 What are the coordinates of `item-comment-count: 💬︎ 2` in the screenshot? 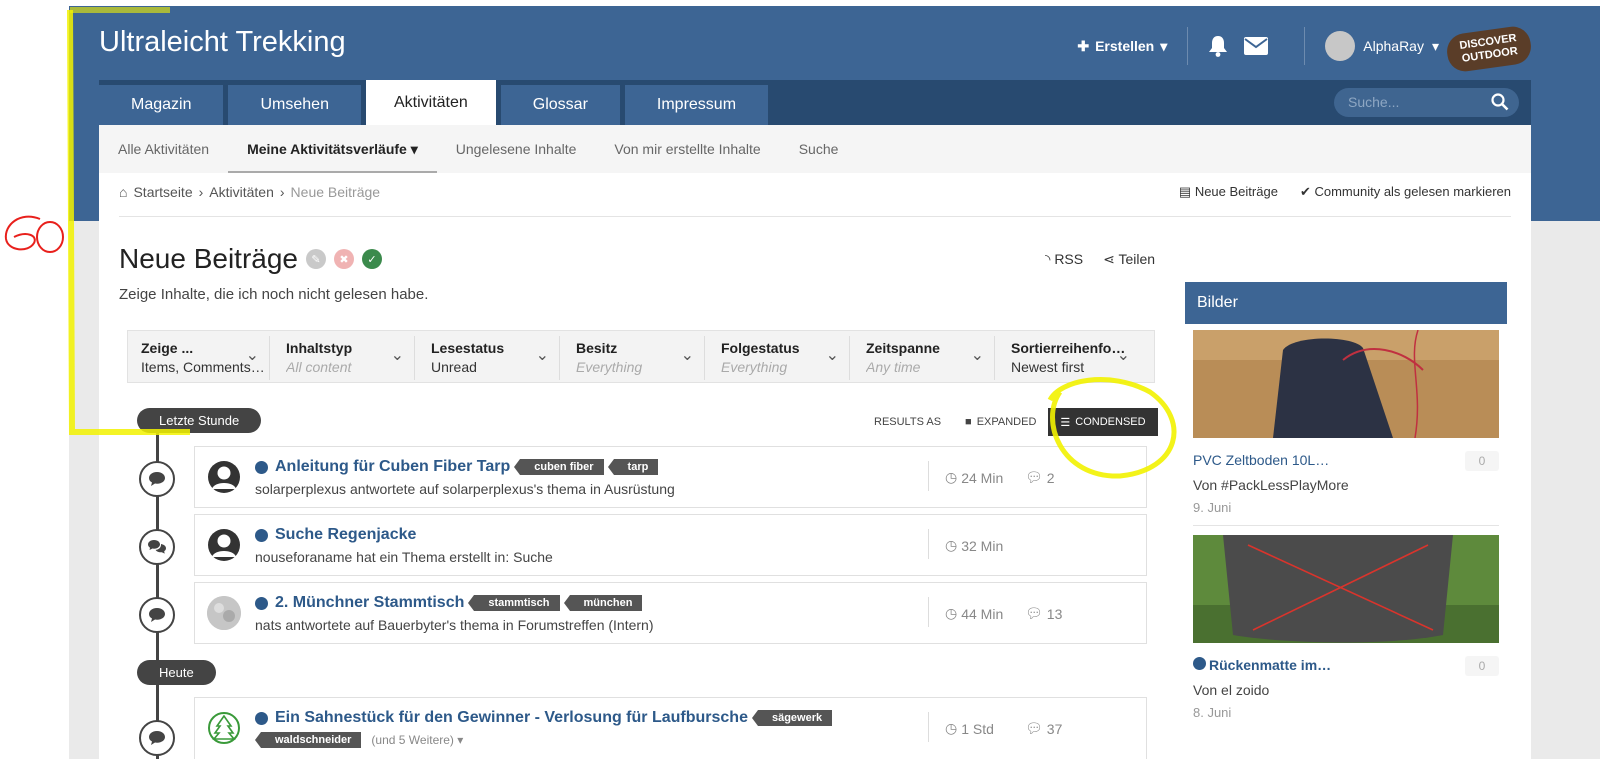 It's located at (1040, 477).